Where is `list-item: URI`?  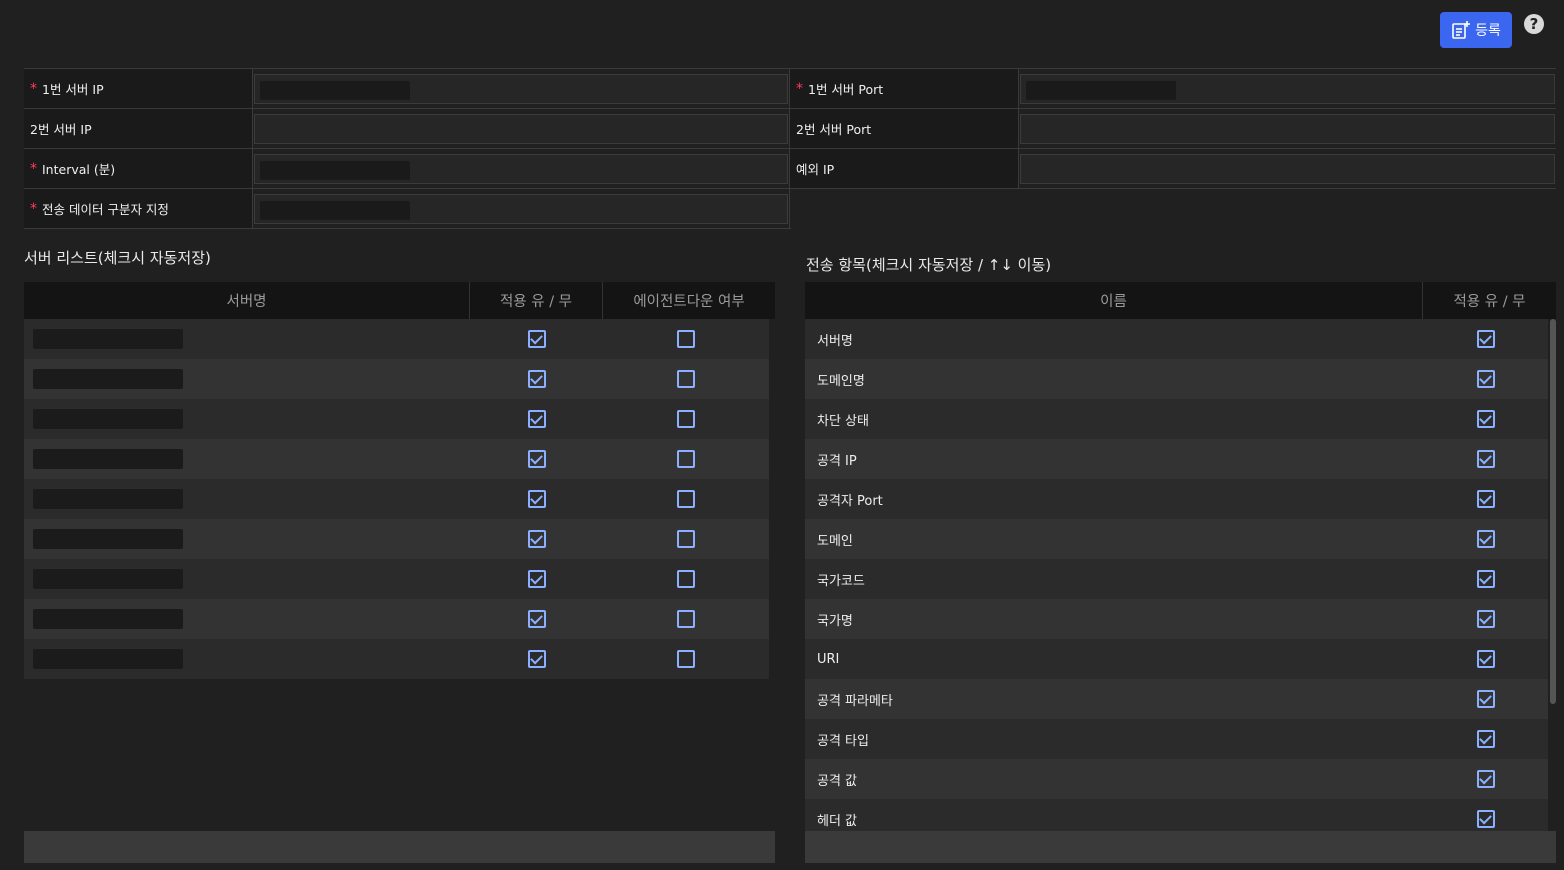 list-item: URI is located at coordinates (1176, 659).